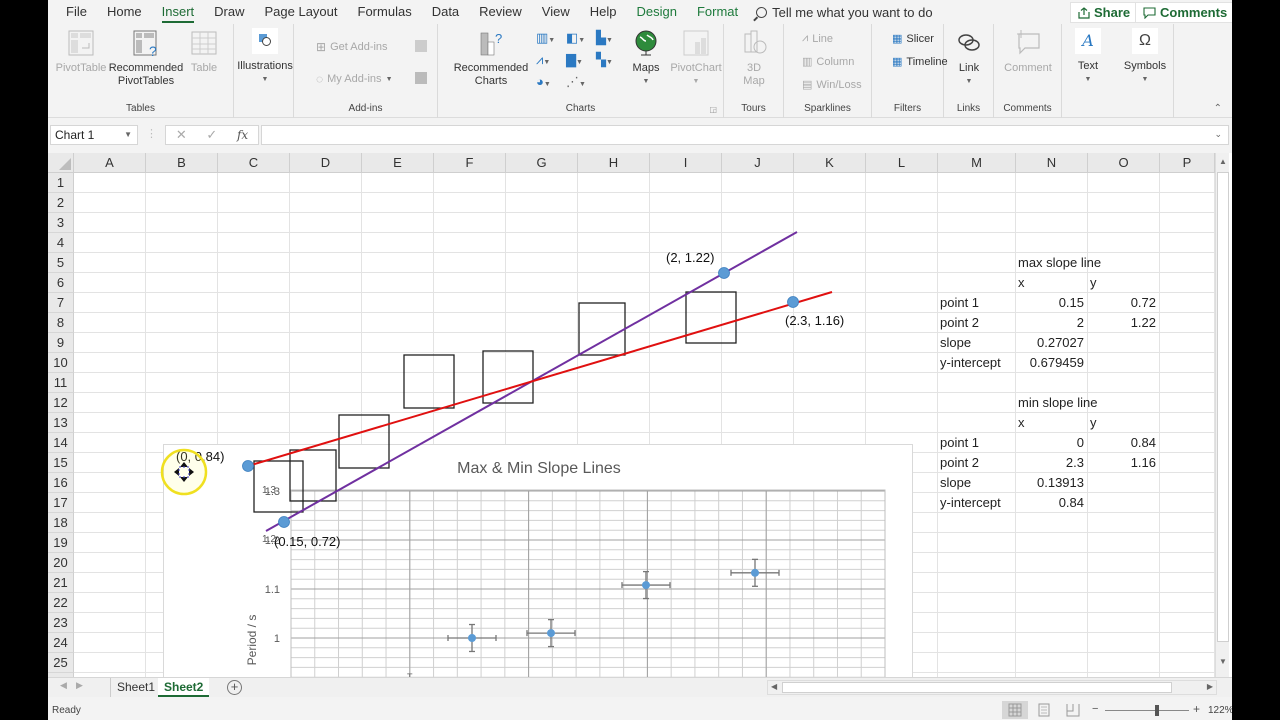  Describe the element at coordinates (1223, 407) in the screenshot. I see `scroll-thumb` at that location.